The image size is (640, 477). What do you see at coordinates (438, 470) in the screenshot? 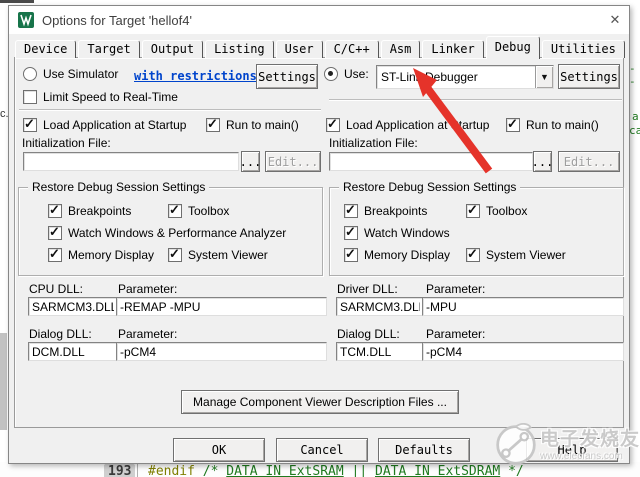
I see `code-macro: DATA_IN_ExtSDRAM` at bounding box center [438, 470].